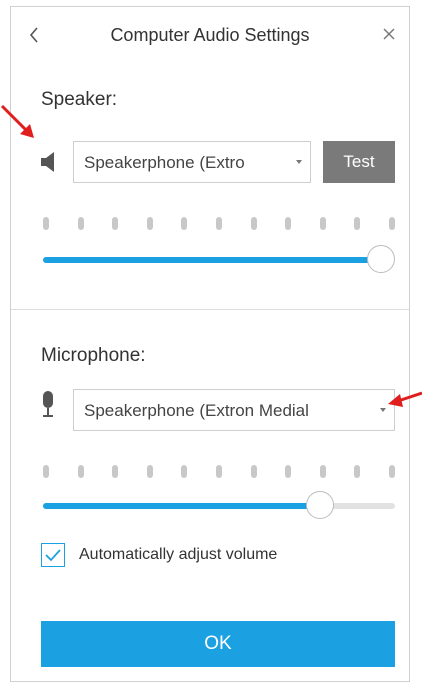 This screenshot has width=422, height=688. What do you see at coordinates (196, 410) in the screenshot?
I see `microphone-device-value: Speakerphone (Extron Medial` at bounding box center [196, 410].